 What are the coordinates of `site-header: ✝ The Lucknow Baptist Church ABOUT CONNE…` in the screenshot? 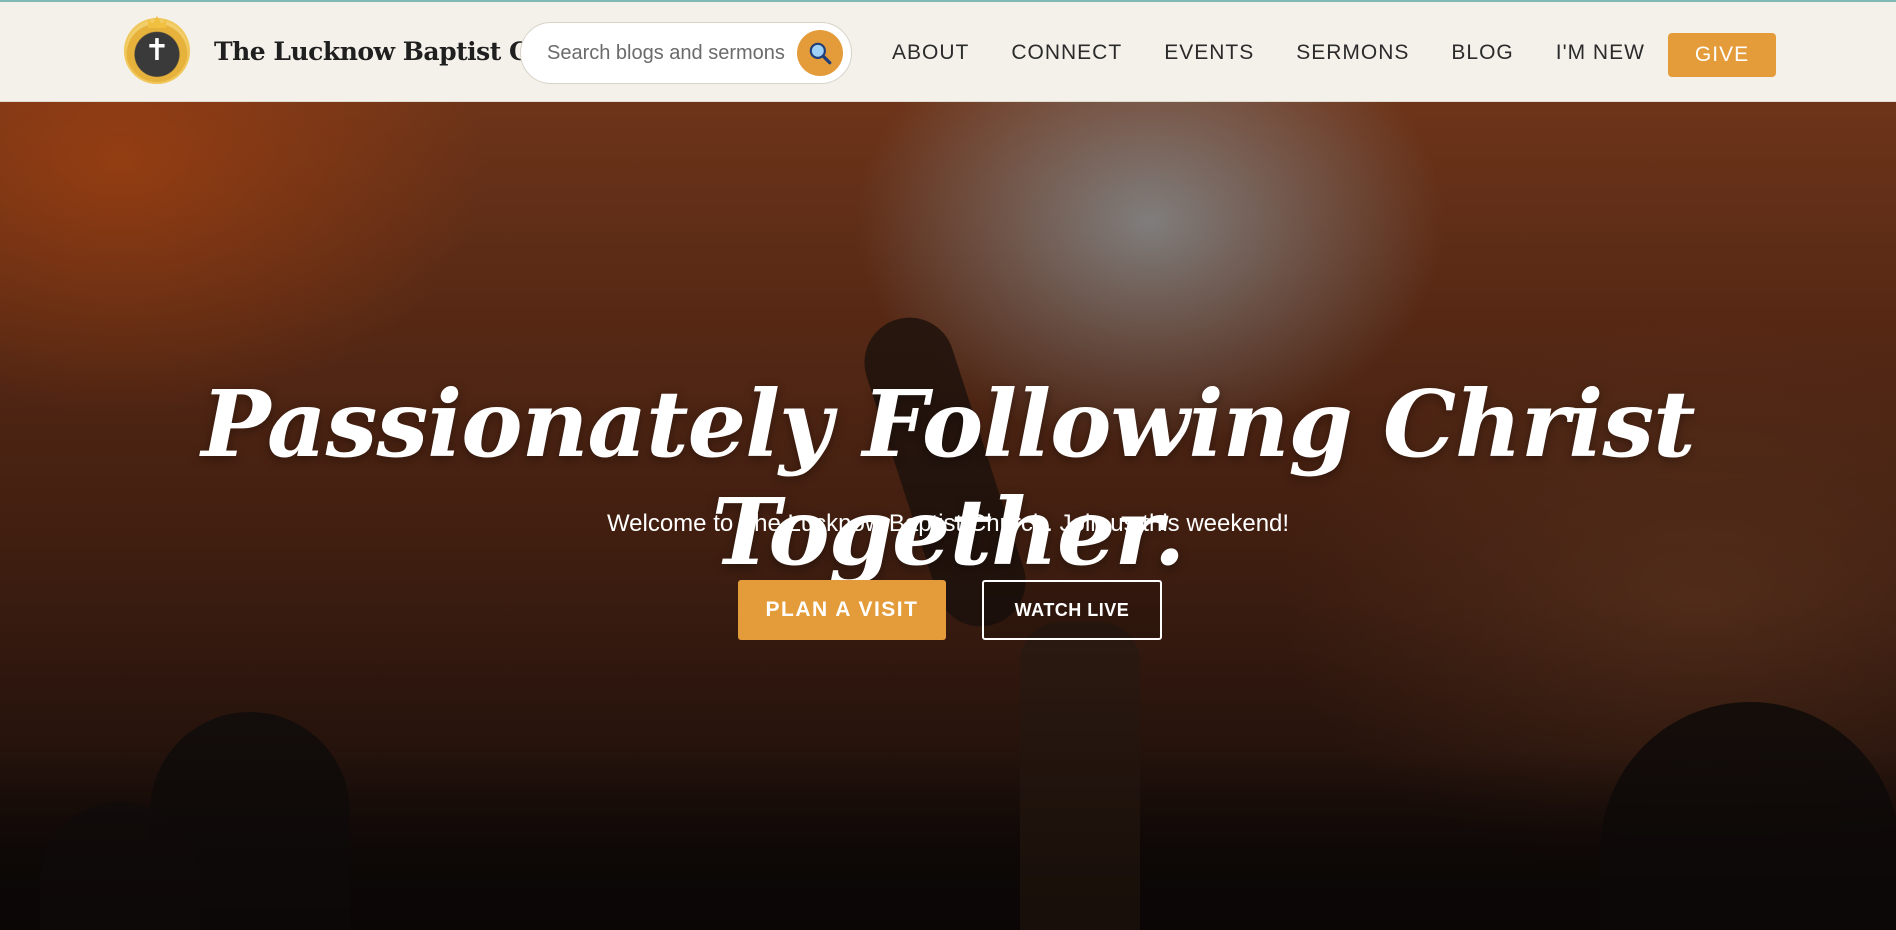 It's located at (948, 52).